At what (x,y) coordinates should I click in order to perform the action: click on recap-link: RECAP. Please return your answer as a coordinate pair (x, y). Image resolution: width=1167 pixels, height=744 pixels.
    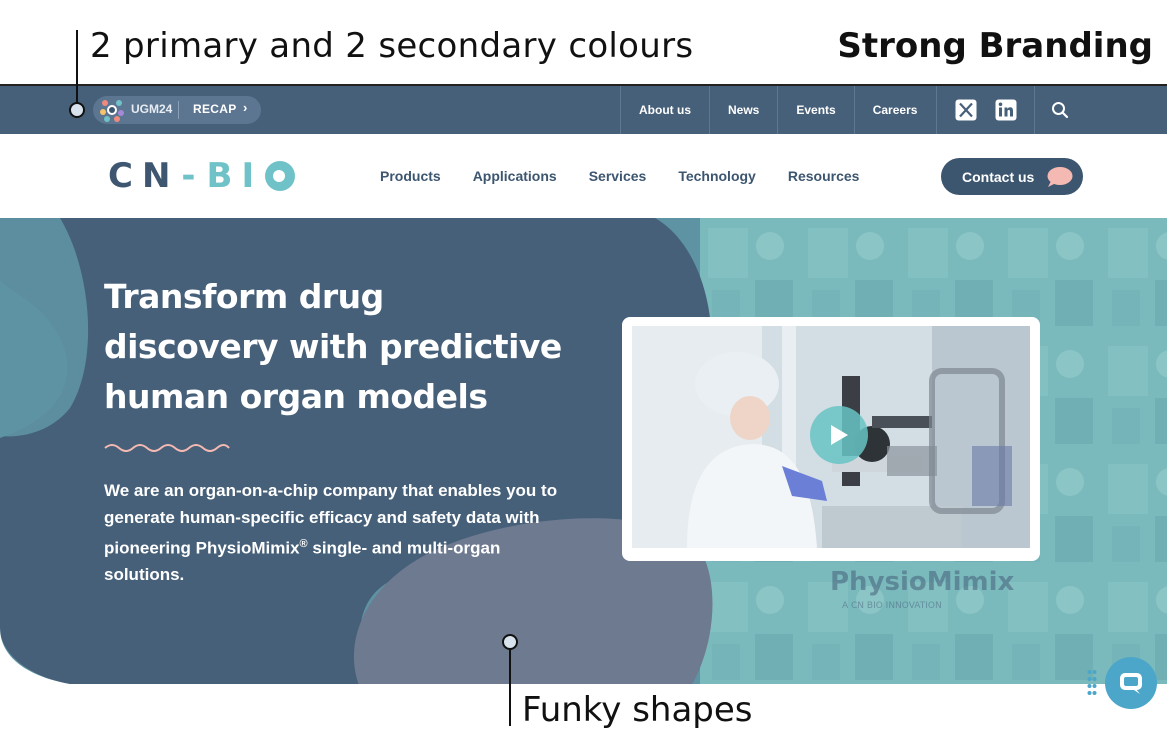
    Looking at the image, I should click on (215, 109).